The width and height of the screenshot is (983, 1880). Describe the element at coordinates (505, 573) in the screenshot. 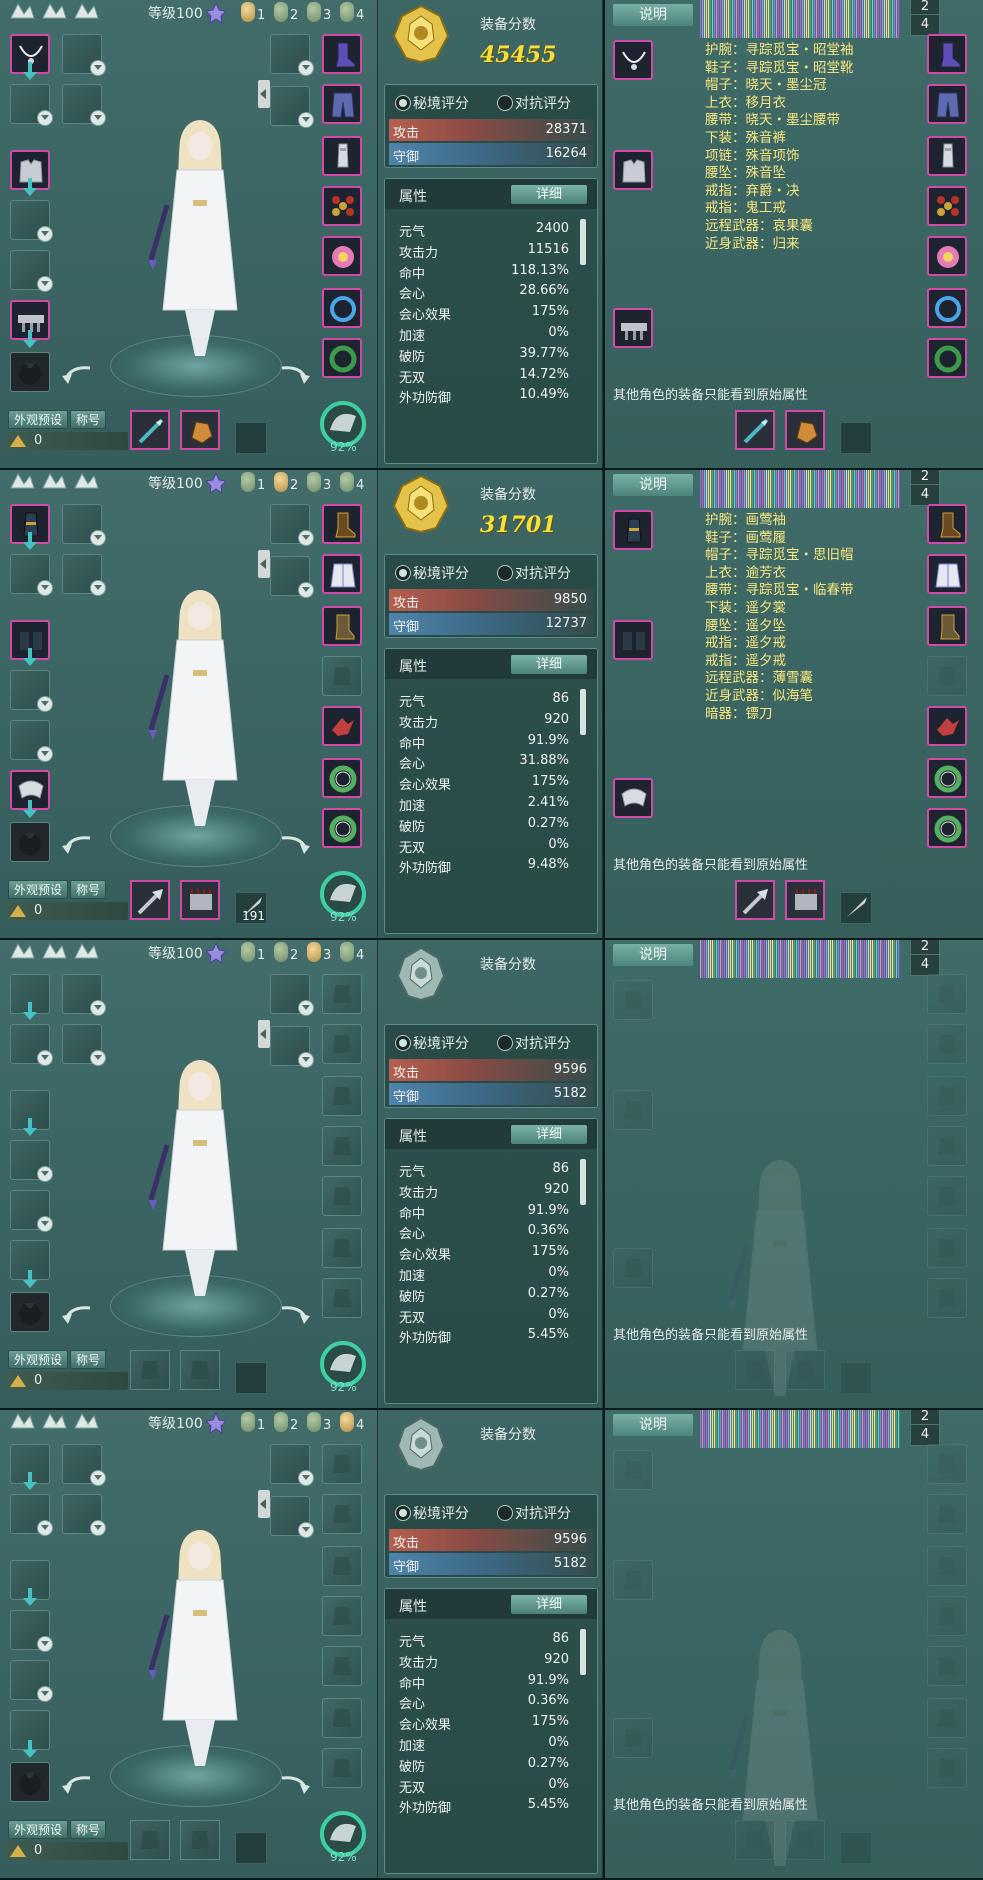

I see `pvp-radio` at that location.